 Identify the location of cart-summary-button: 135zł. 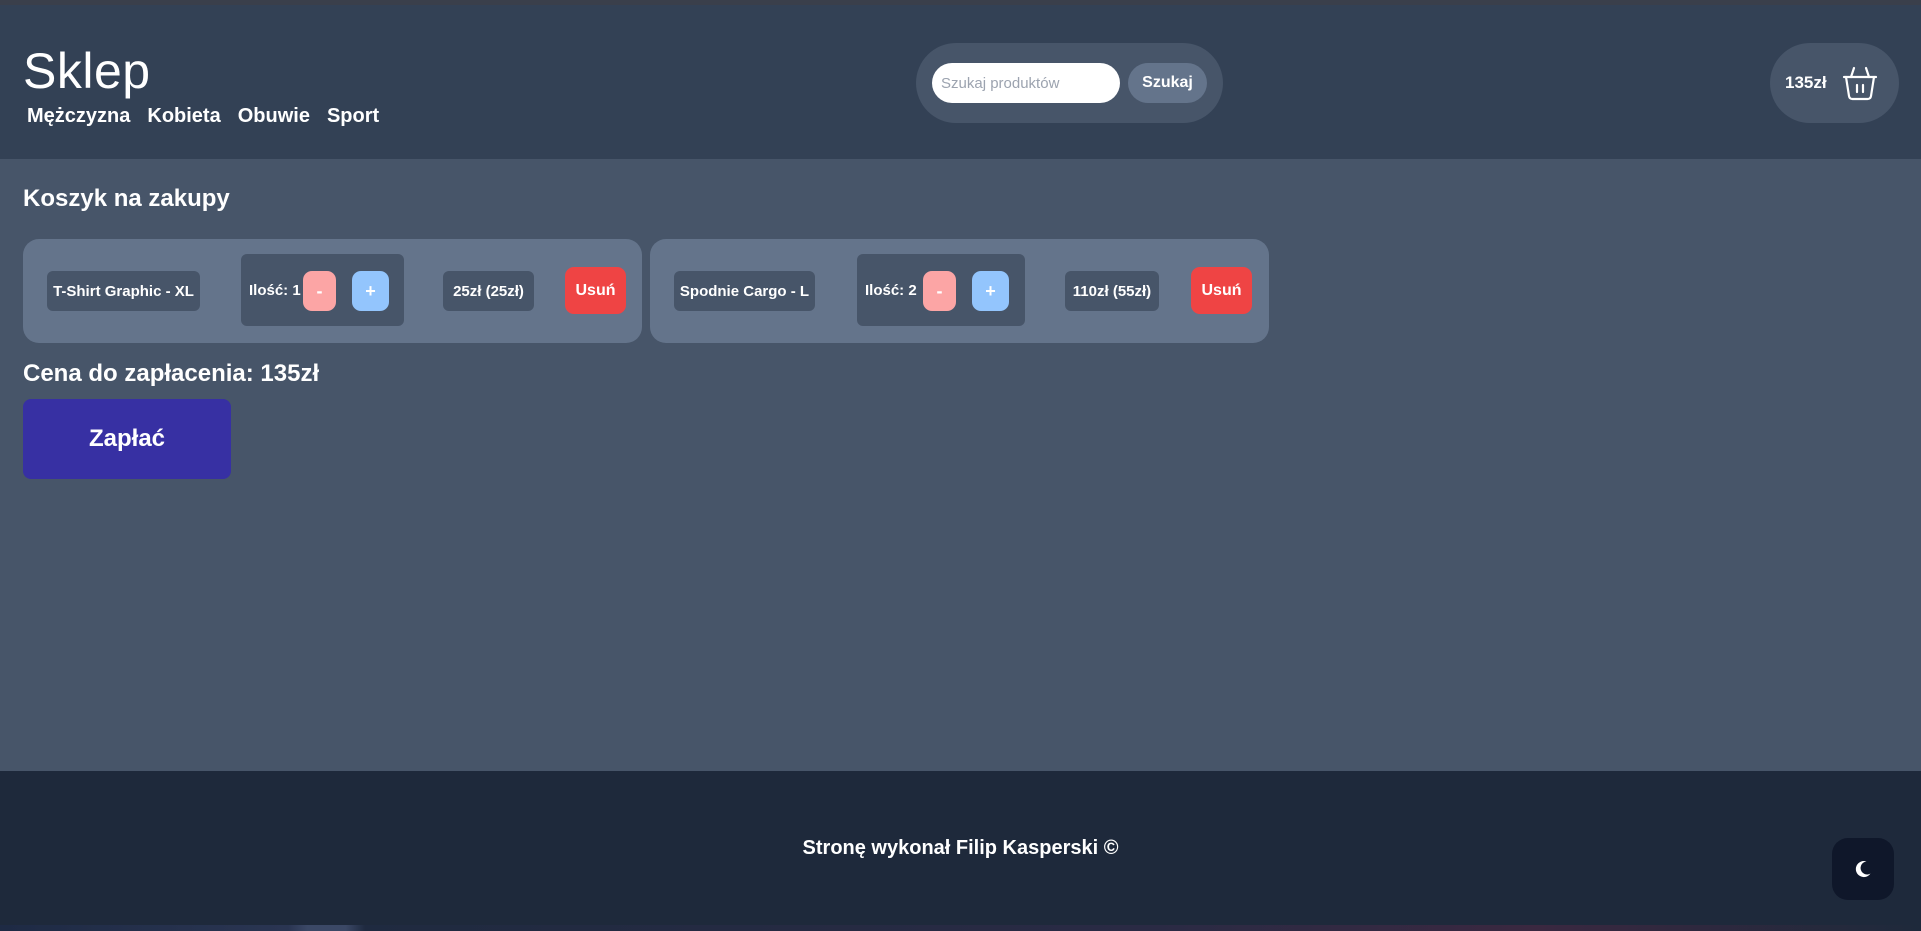
(1834, 83).